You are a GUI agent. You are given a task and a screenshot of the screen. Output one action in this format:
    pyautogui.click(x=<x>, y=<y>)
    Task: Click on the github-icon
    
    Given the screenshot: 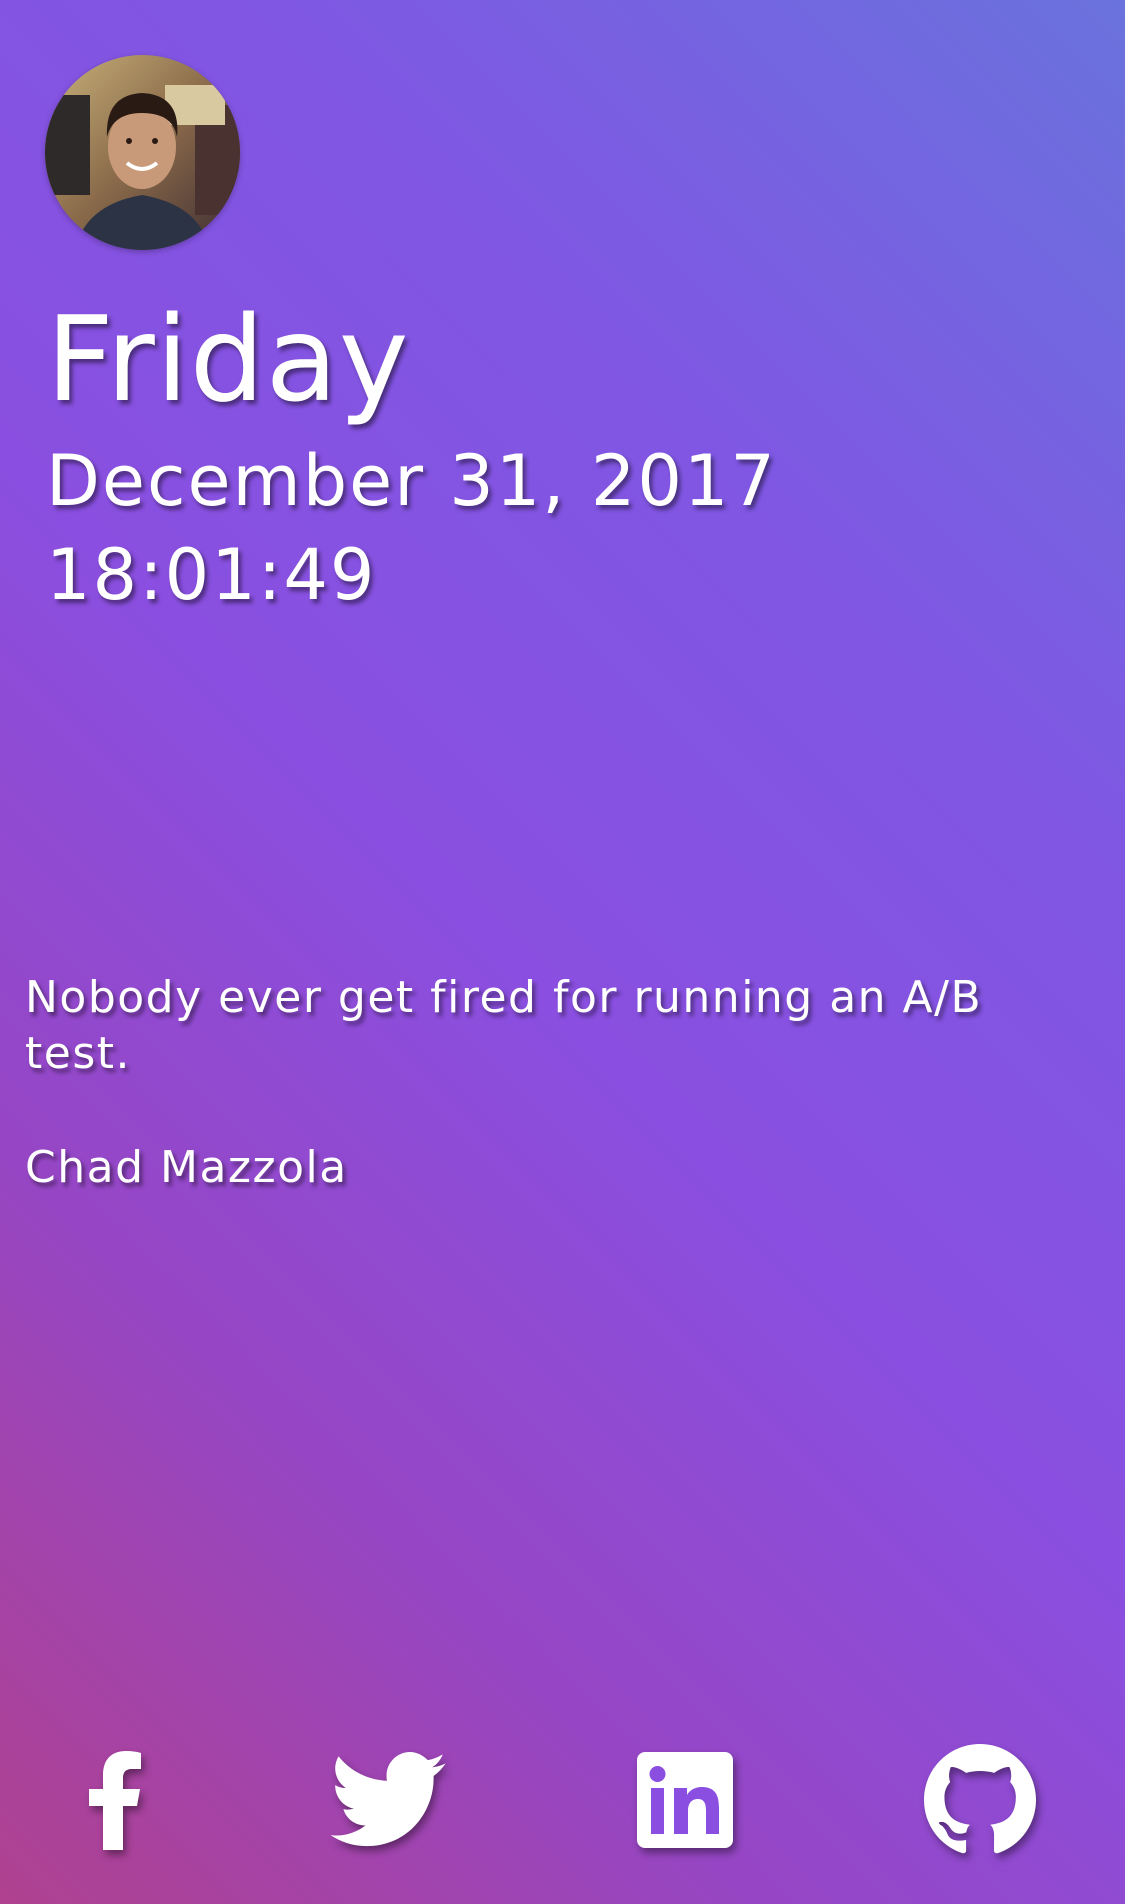 What is the action you would take?
    pyautogui.click(x=980, y=1799)
    